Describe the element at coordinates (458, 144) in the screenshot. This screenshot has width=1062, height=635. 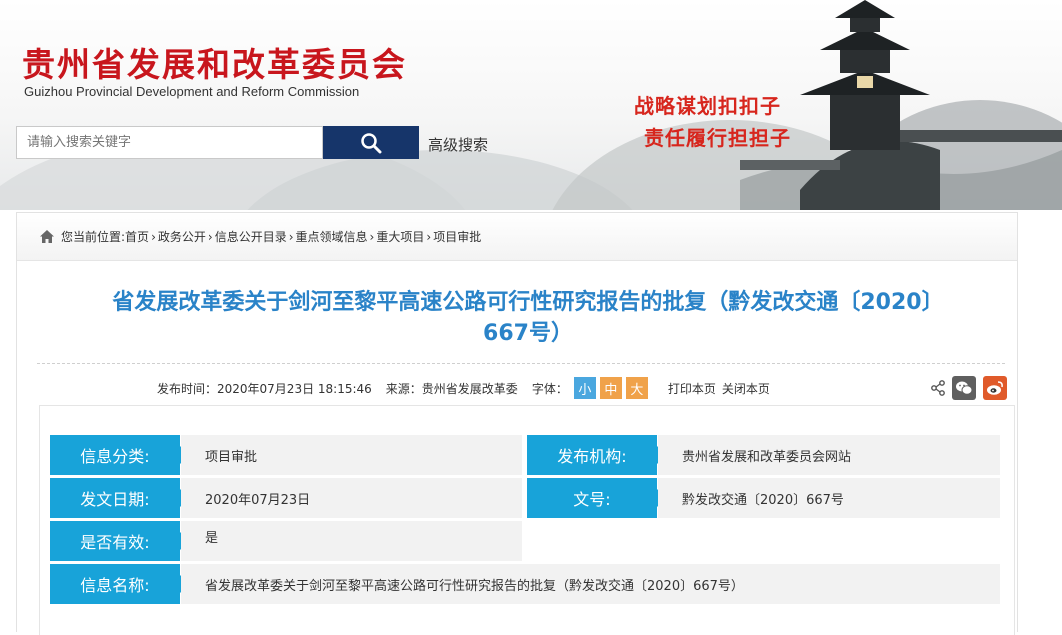
I see `advanced-search-link: 高级搜索` at that location.